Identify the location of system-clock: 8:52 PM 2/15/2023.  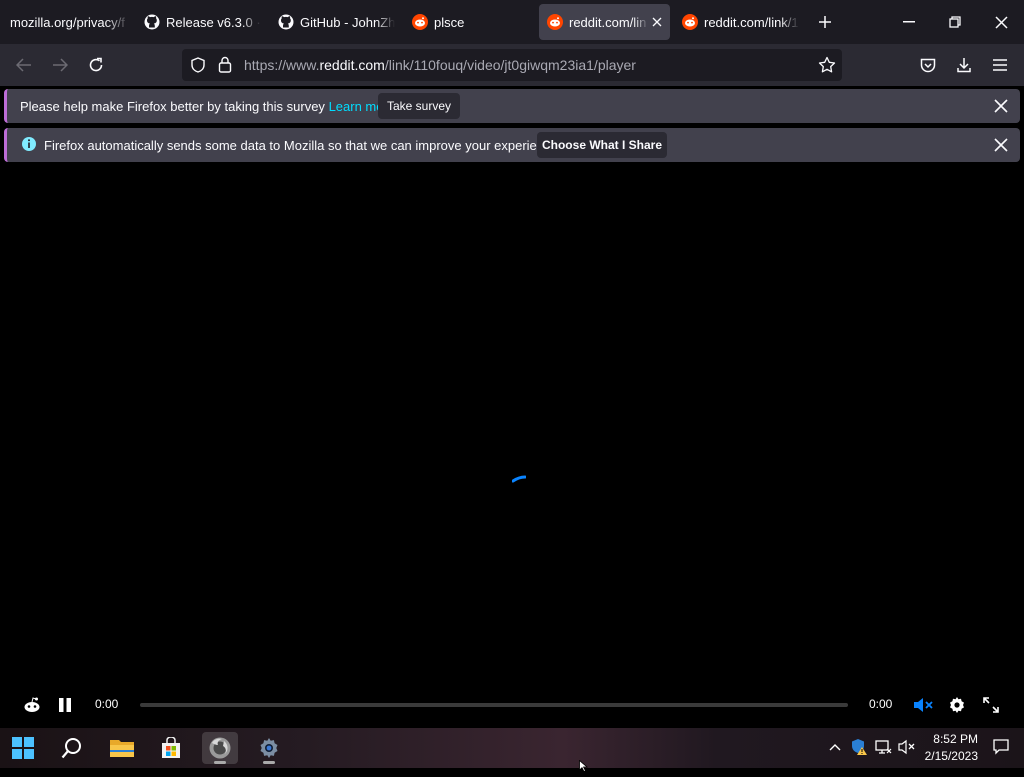
(951, 748).